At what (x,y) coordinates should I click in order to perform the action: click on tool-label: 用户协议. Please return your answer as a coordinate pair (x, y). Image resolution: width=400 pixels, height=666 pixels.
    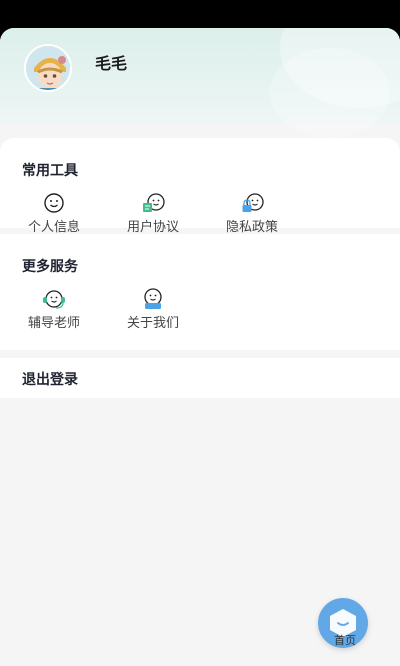
    Looking at the image, I should click on (152, 227).